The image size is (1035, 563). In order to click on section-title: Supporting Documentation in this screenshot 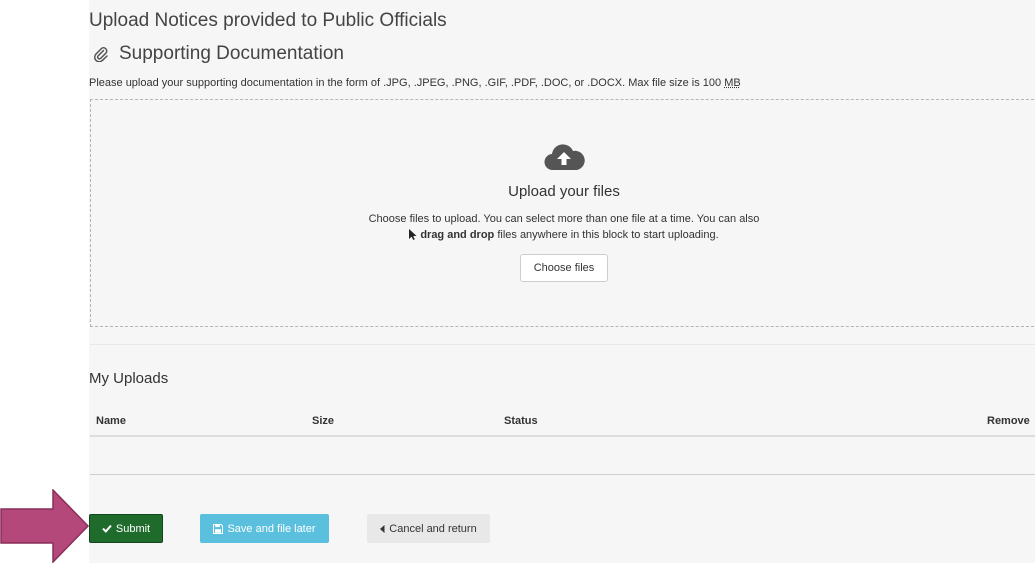, I will do `click(218, 54)`.